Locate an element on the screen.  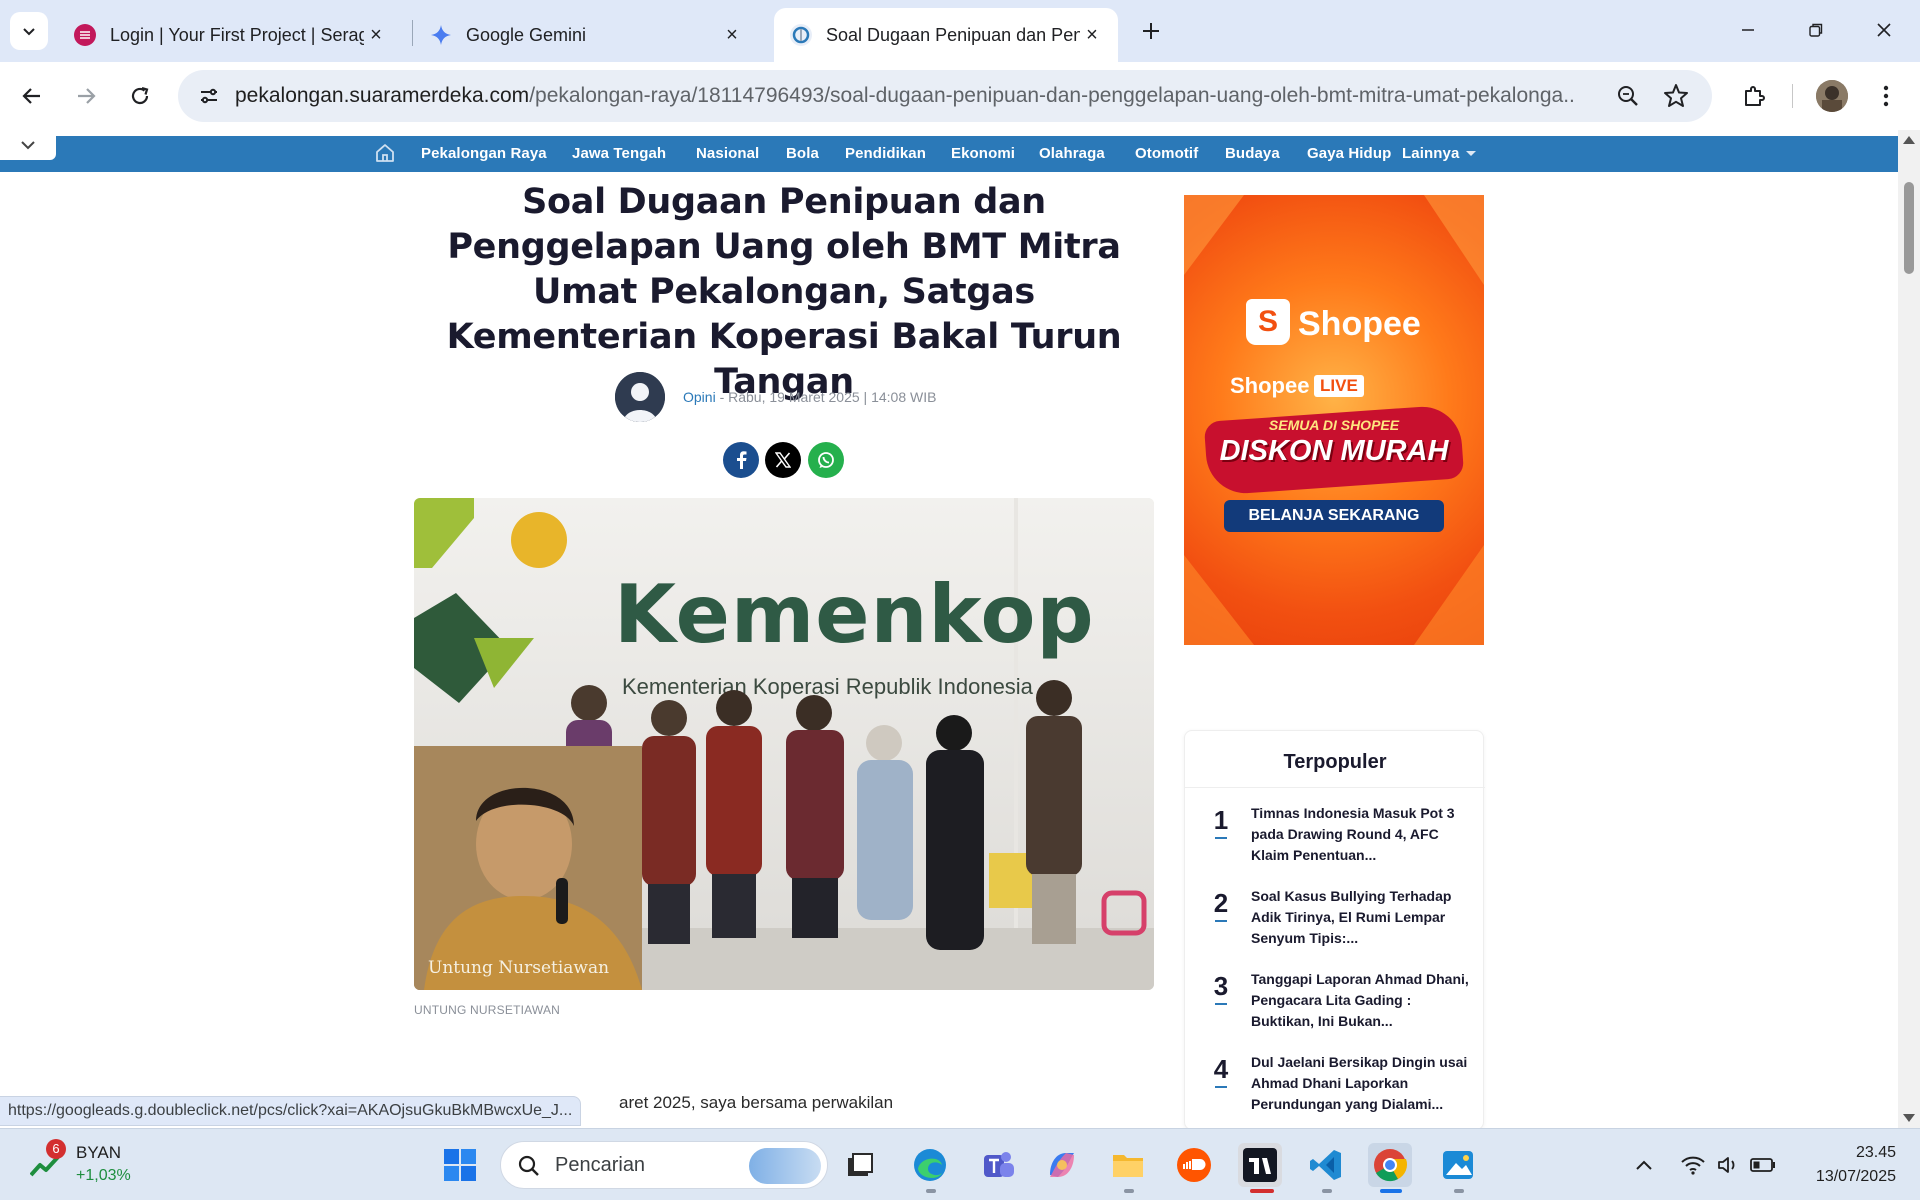
author-link: Opini is located at coordinates (699, 397).